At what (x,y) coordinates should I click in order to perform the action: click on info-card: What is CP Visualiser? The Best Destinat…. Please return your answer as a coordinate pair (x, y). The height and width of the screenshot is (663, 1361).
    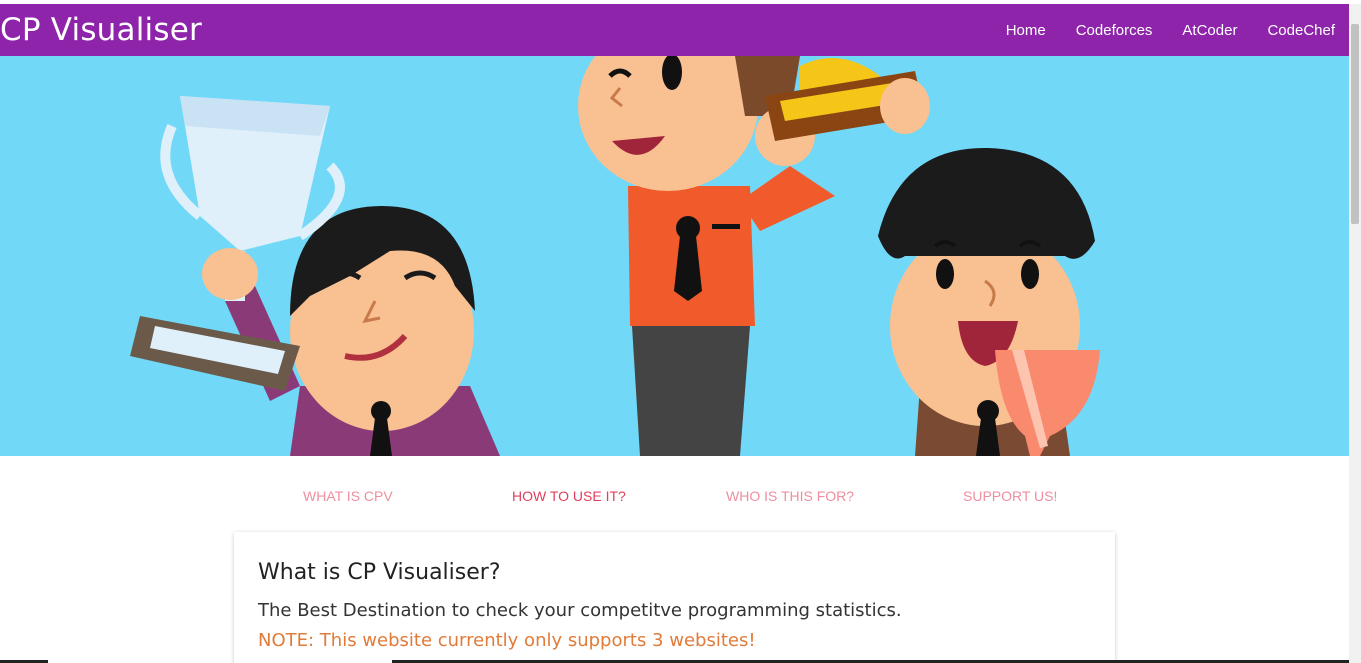
    Looking at the image, I should click on (674, 597).